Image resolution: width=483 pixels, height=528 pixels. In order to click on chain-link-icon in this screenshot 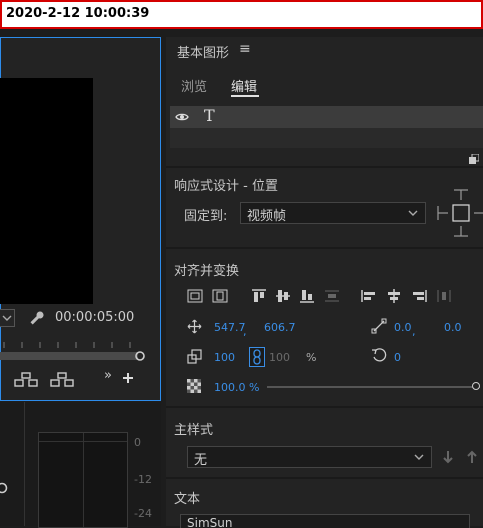, I will do `click(257, 357)`.